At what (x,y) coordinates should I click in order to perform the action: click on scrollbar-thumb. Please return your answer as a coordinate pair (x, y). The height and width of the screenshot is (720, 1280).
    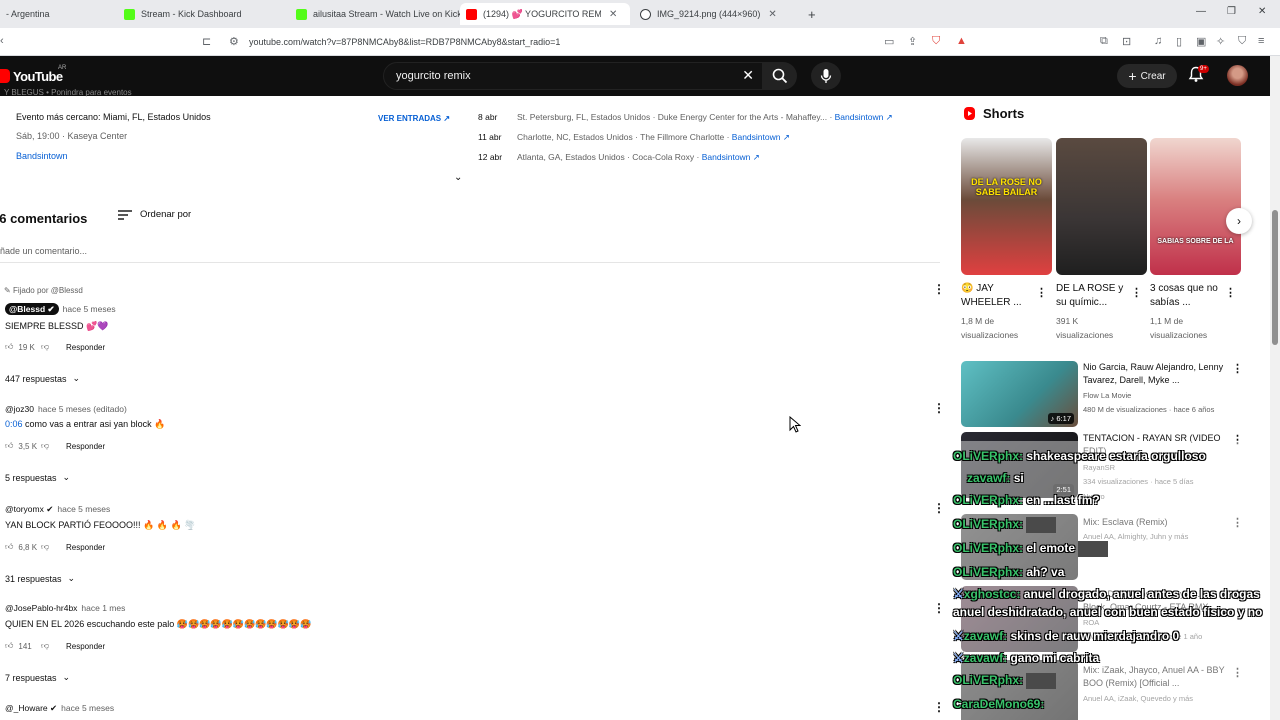
    Looking at the image, I should click on (1275, 277).